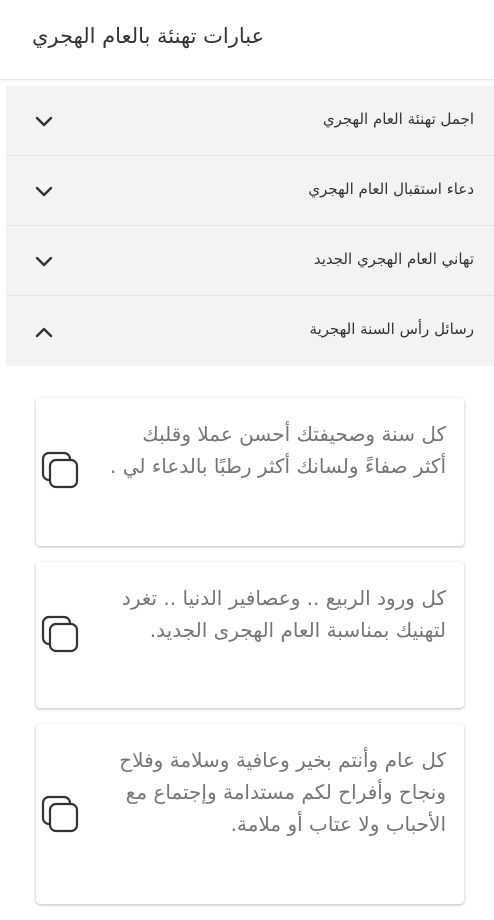 This screenshot has width=494, height=920. I want to click on app-header: عبارات تهنئة بالعام الهجري, so click(247, 40).